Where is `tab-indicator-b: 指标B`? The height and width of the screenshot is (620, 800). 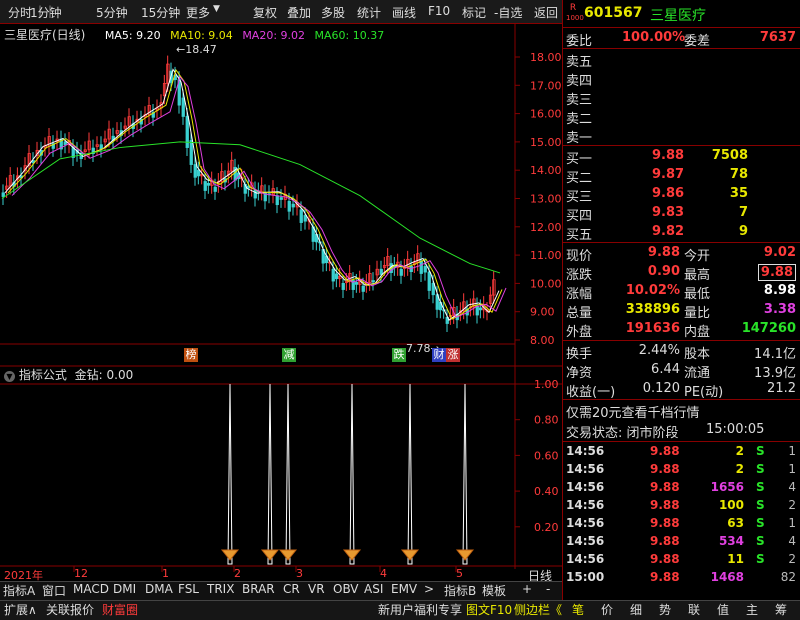 tab-indicator-b: 指标B is located at coordinates (460, 590).